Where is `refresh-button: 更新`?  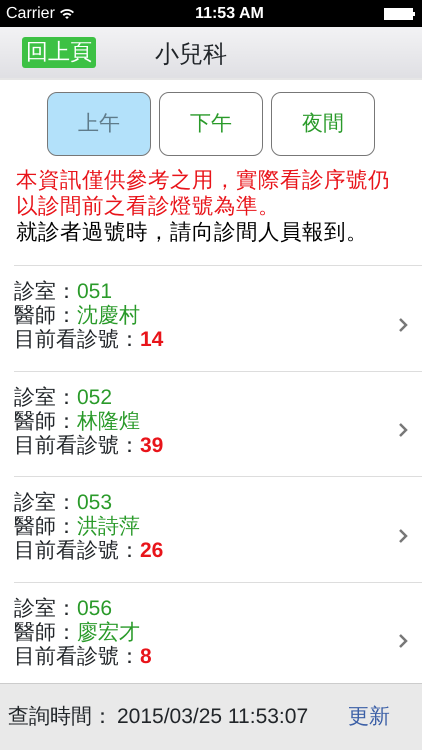
refresh-button: 更新 is located at coordinates (369, 717).